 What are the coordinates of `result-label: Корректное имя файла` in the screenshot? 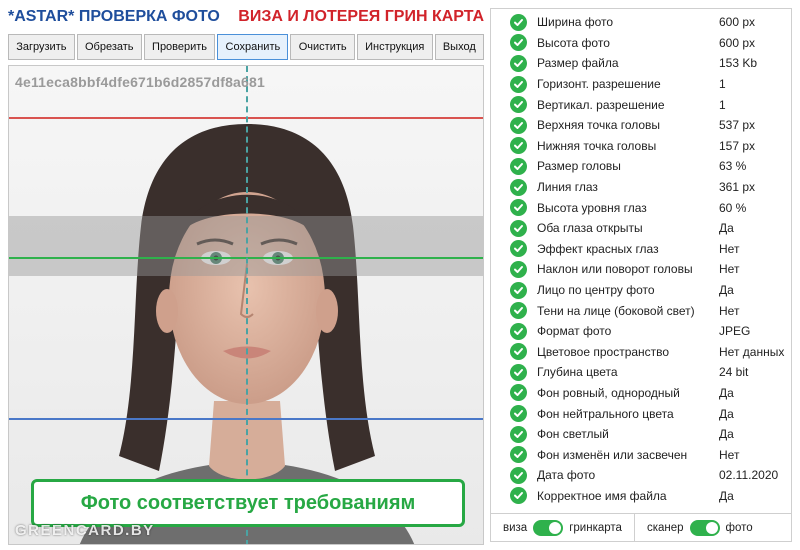 It's located at (602, 495).